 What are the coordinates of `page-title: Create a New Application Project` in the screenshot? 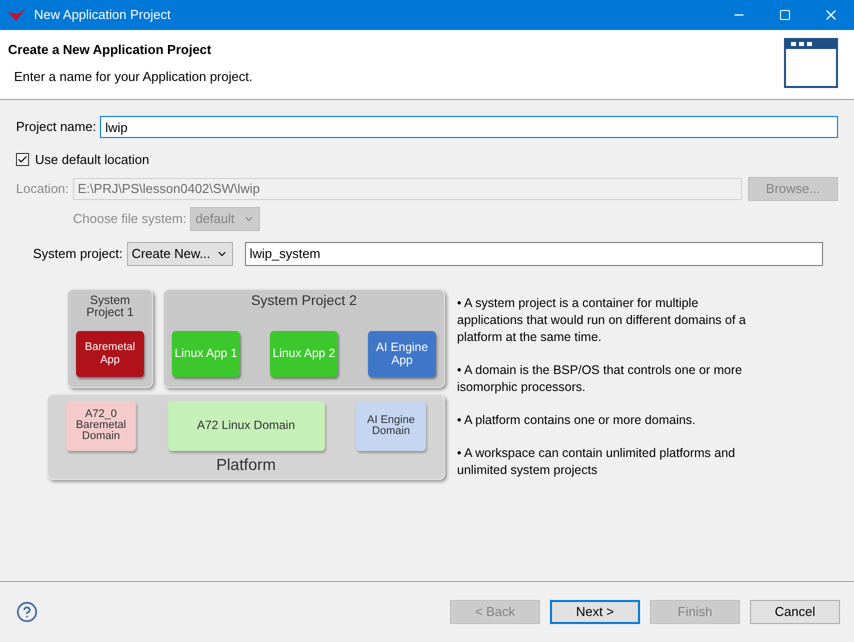 It's located at (110, 50).